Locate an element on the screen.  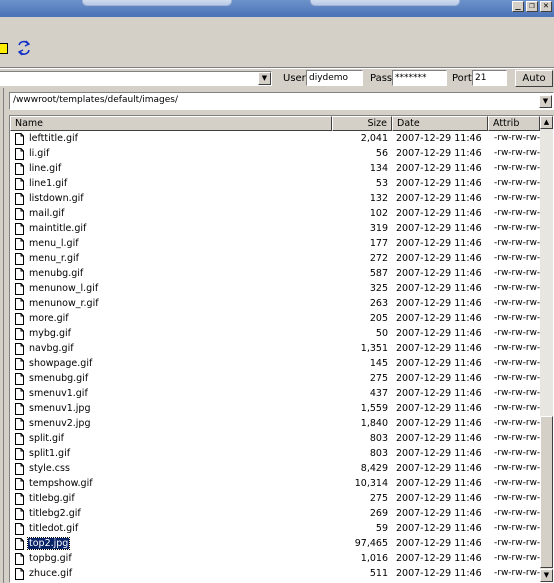
file-size: 50 is located at coordinates (381, 333).